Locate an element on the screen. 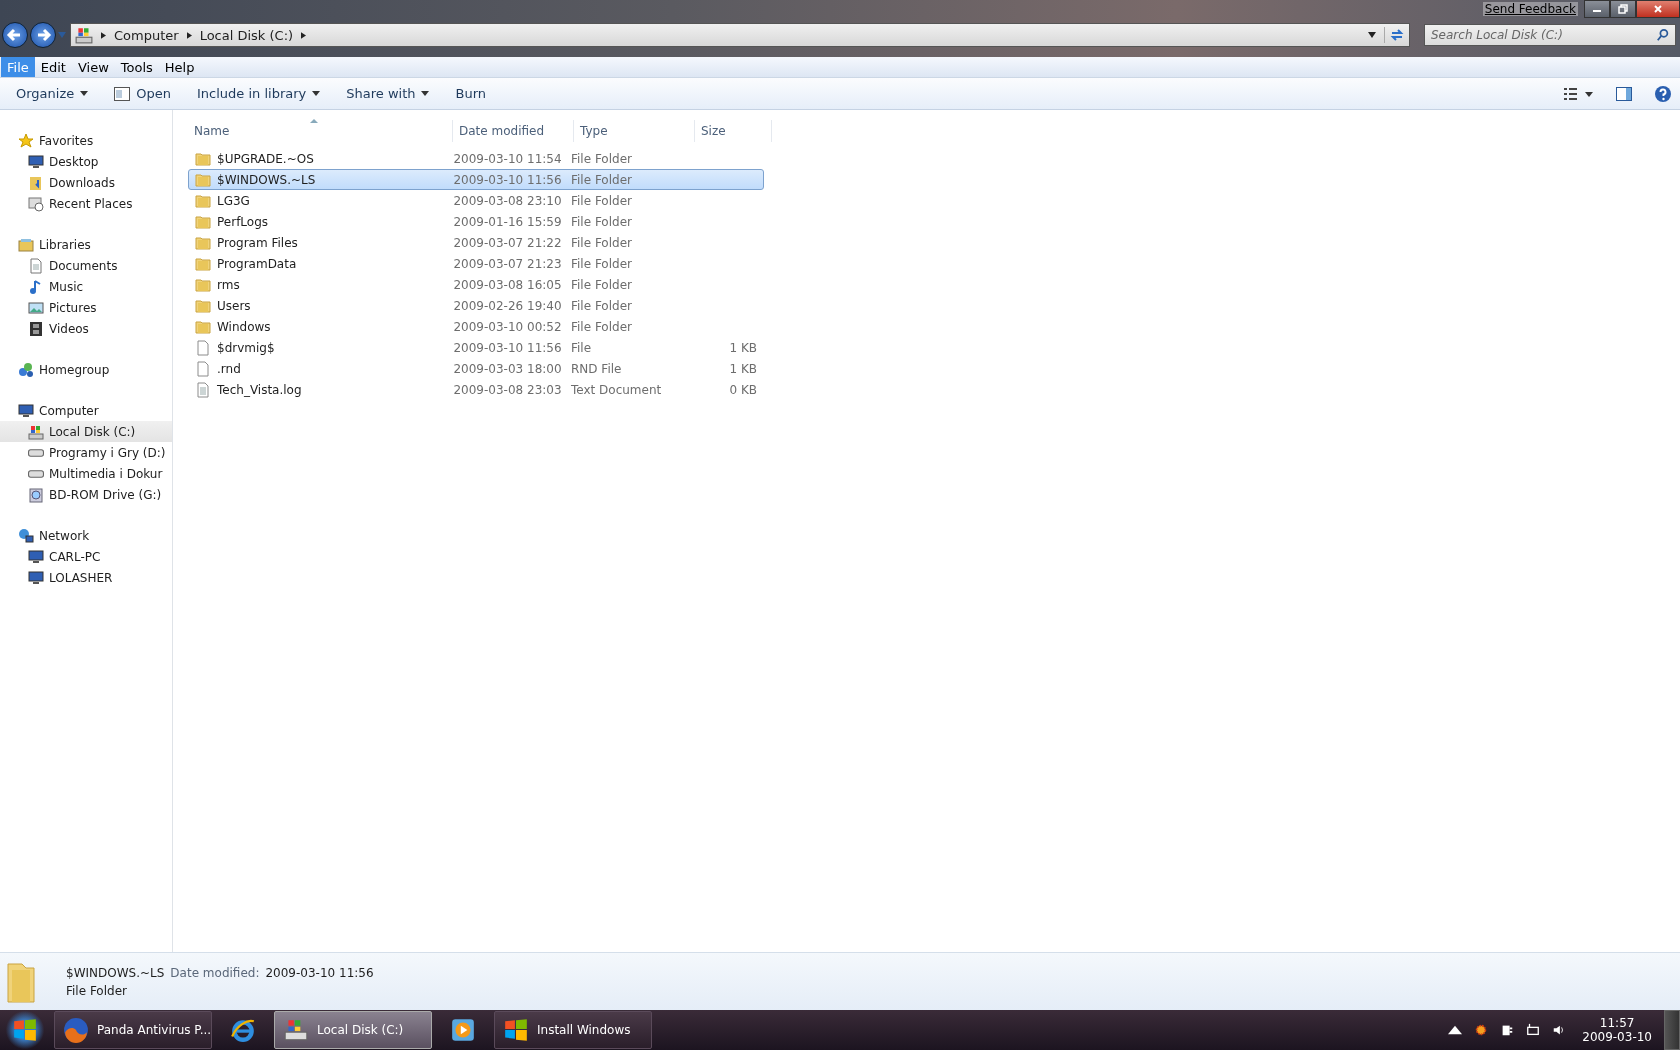  search-field: Search Local Disk (C:) is located at coordinates (1550, 35).